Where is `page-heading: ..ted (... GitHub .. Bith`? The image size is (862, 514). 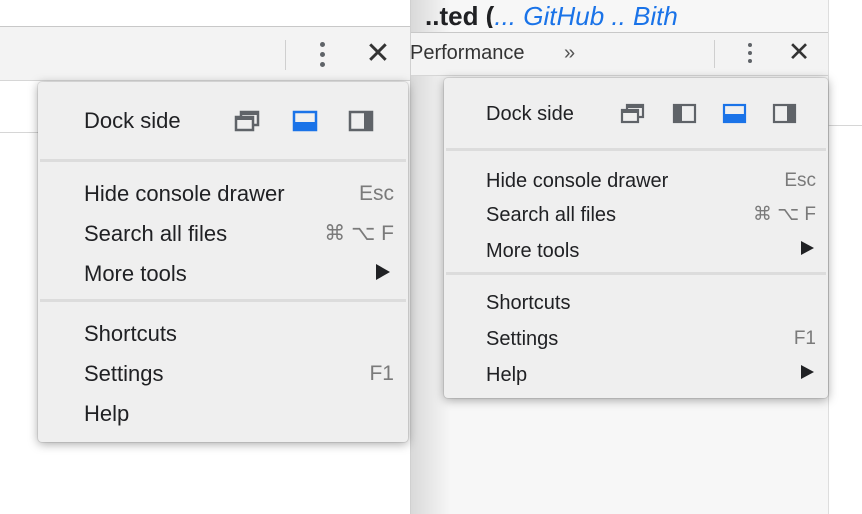
page-heading: ..ted (... GitHub .. Bith is located at coordinates (630, 16).